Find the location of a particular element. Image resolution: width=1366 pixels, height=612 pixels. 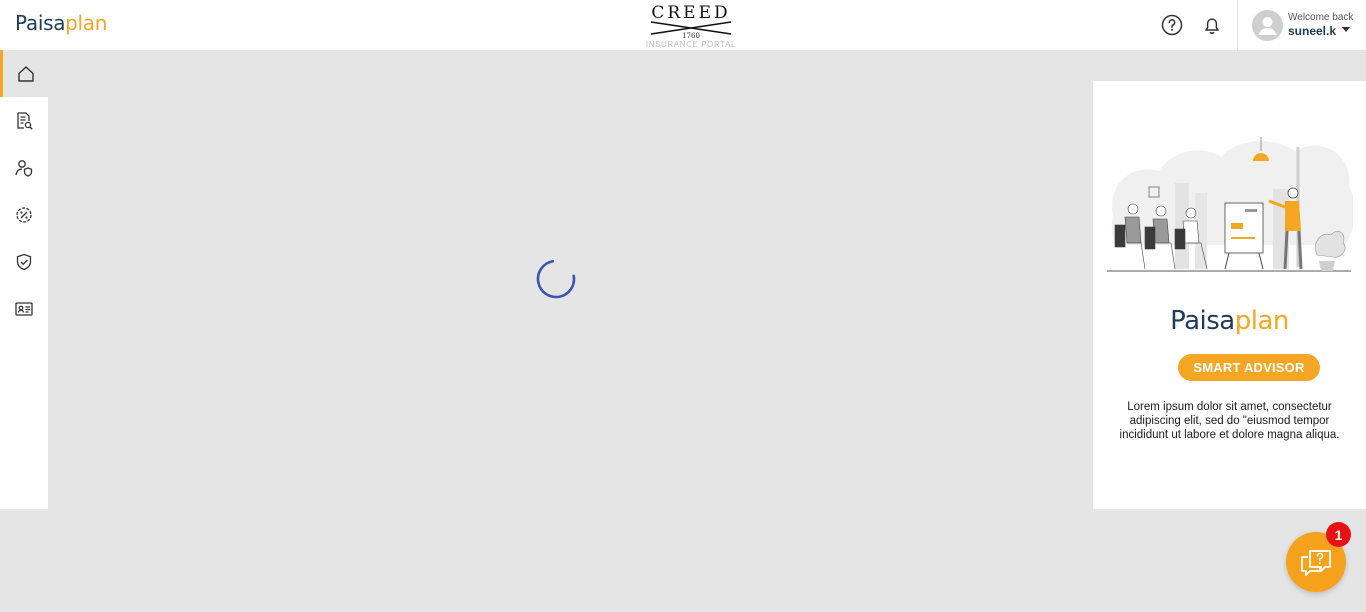

avatar is located at coordinates (1267, 25).